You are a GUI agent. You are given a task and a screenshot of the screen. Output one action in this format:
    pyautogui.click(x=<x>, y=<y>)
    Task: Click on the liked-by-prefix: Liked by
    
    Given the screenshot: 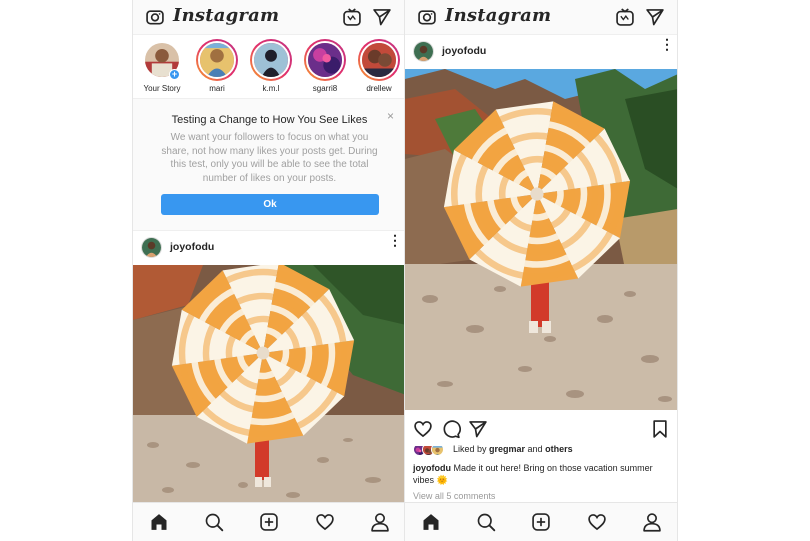 What is the action you would take?
    pyautogui.click(x=471, y=449)
    